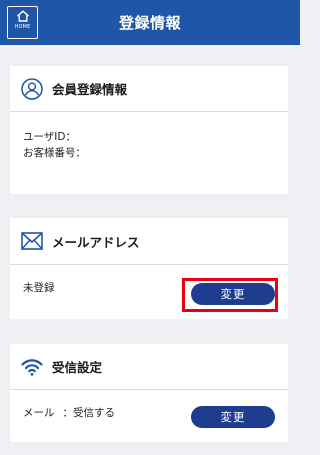 The height and width of the screenshot is (455, 320). I want to click on page-title: 登録情報, so click(149, 23).